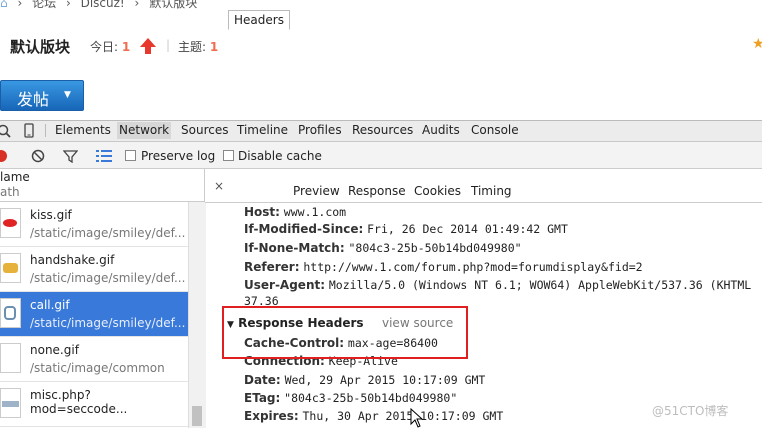 This screenshot has width=762, height=428. I want to click on header-line-host: Host: www.1.com, so click(295, 212).